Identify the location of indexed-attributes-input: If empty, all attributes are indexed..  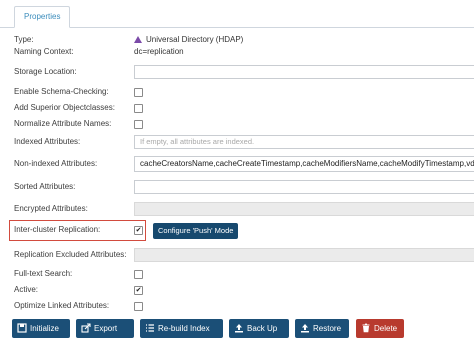
(304, 142).